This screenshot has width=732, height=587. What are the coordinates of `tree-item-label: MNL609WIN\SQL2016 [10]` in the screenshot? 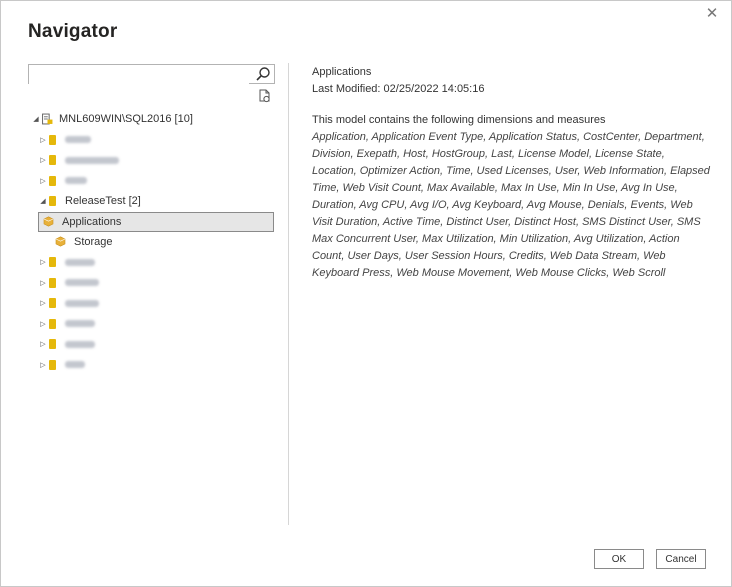 It's located at (126, 119).